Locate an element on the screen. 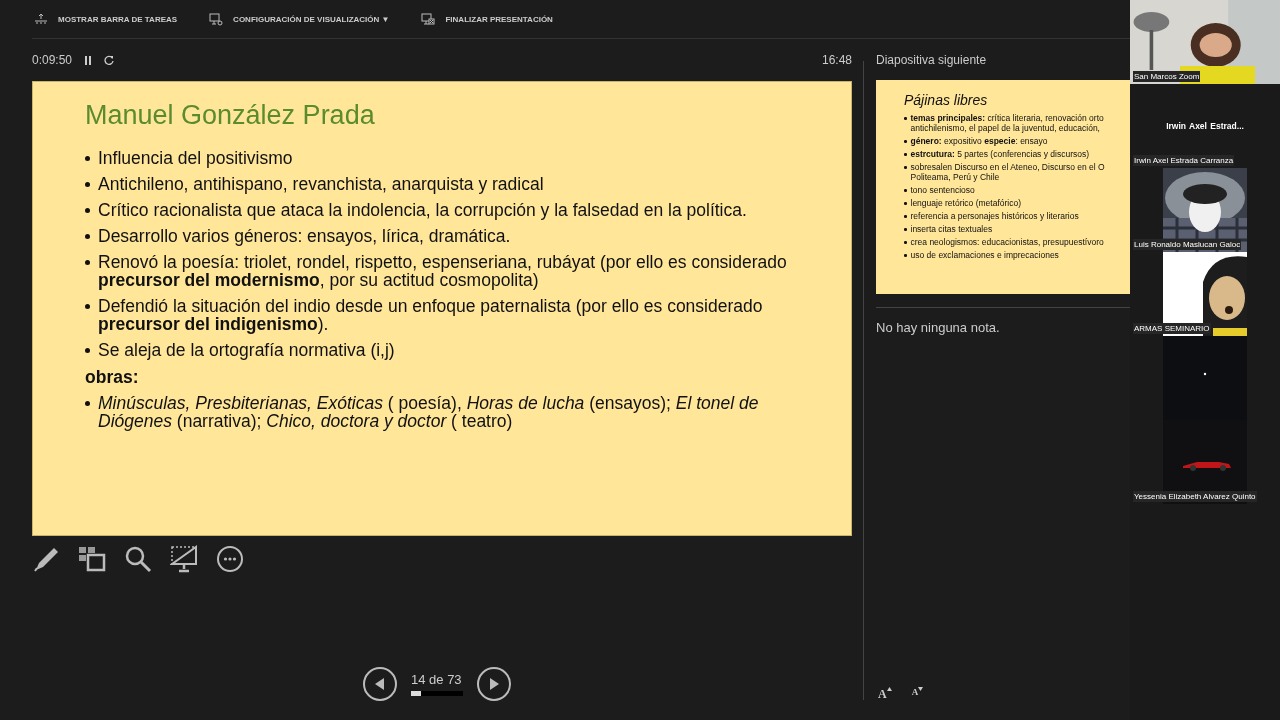 The image size is (1280, 720). caret-up-icon is located at coordinates (889, 689).